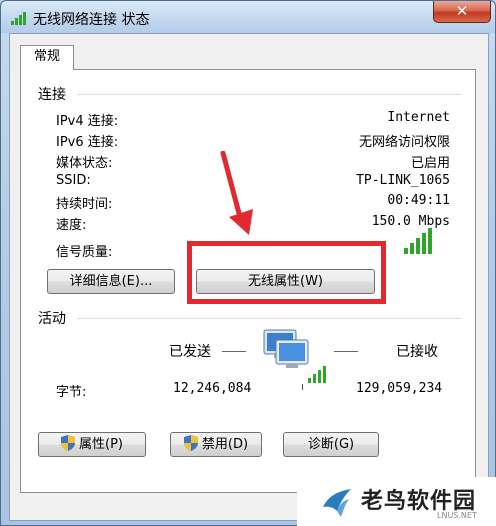  What do you see at coordinates (403, 180) in the screenshot?
I see `ssid-value: TP-LINK_1065` at bounding box center [403, 180].